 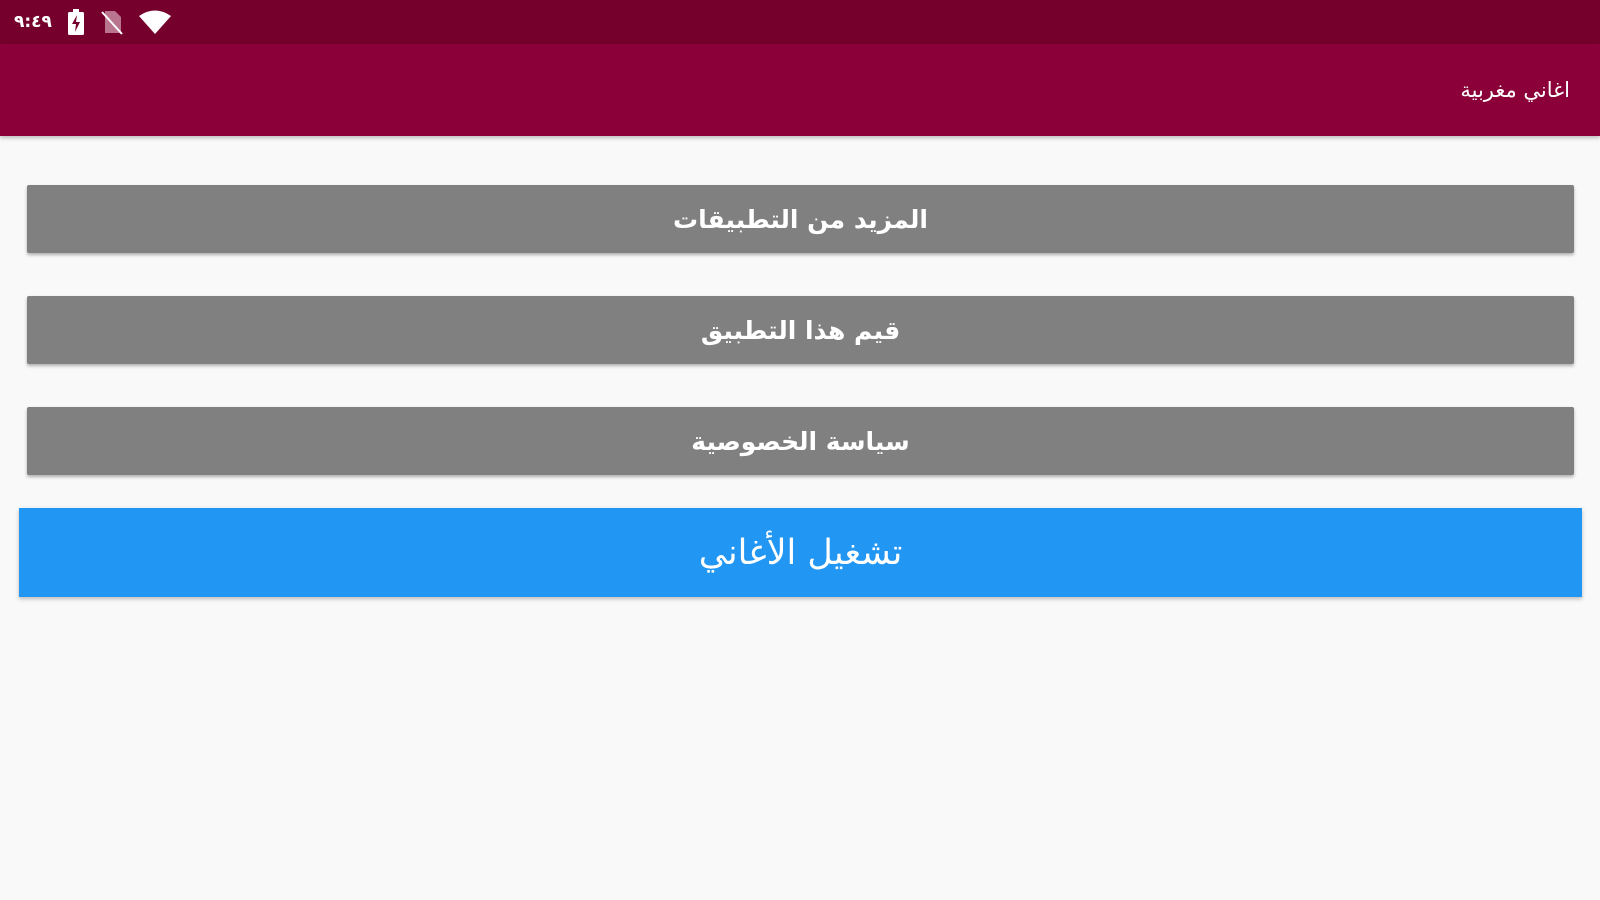 What do you see at coordinates (76, 22) in the screenshot?
I see `battery-charging-icon` at bounding box center [76, 22].